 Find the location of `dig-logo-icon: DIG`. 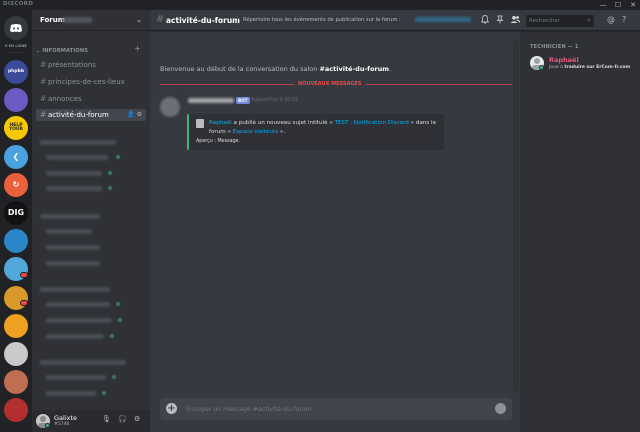

dig-logo-icon: DIG is located at coordinates (16, 212).